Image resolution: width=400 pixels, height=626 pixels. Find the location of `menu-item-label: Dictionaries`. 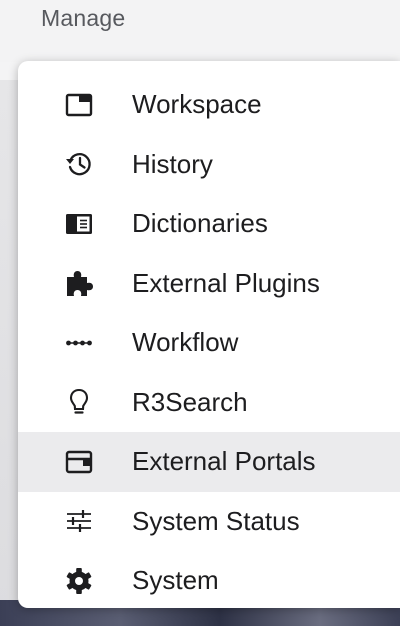

menu-item-label: Dictionaries is located at coordinates (200, 223).